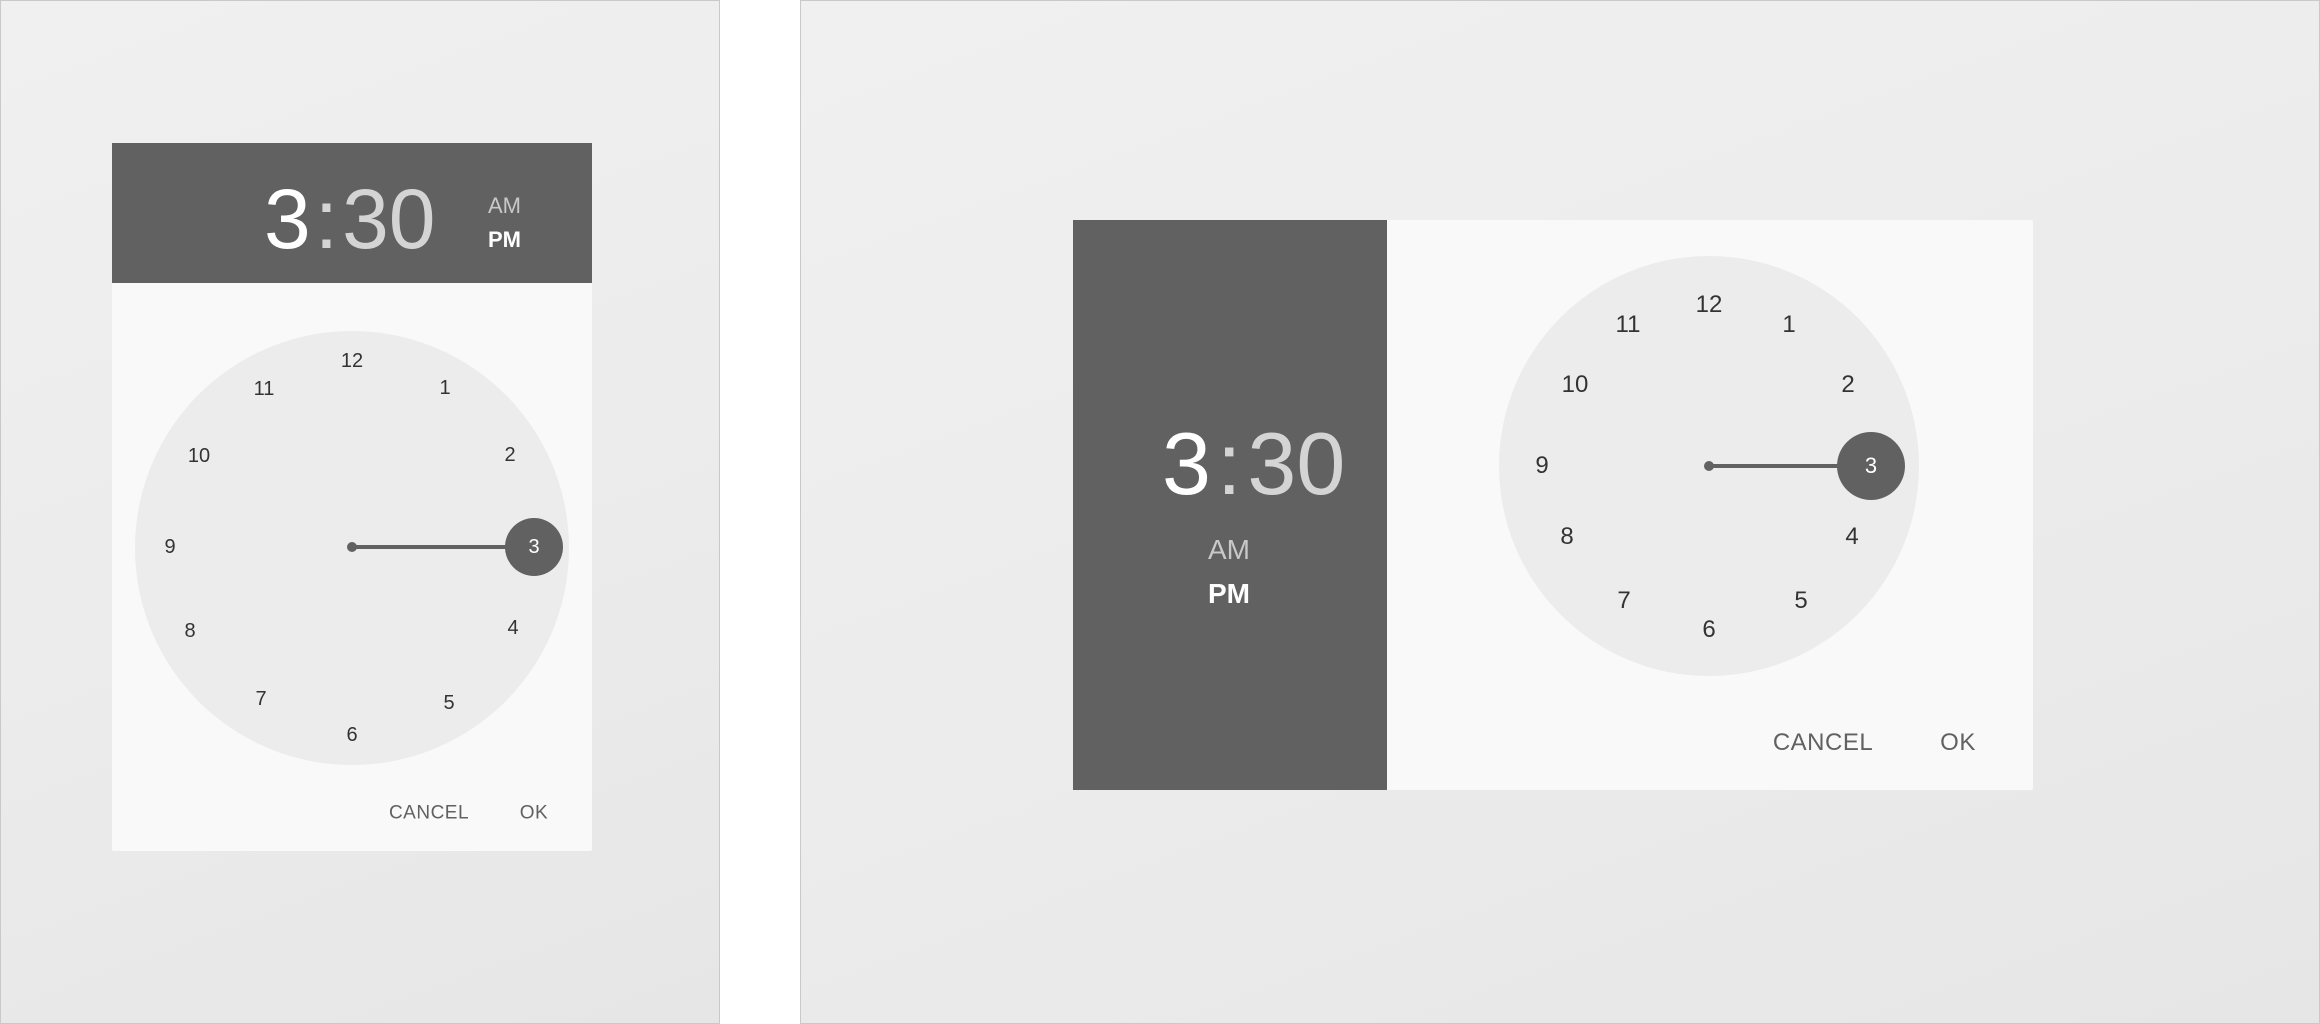 The image size is (2320, 1024). I want to click on clock-hand, so click(429, 547).